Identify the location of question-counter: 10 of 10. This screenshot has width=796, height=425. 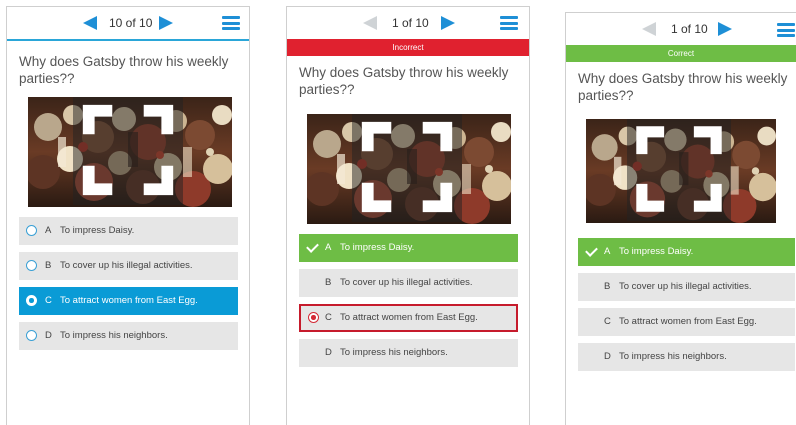
(131, 23).